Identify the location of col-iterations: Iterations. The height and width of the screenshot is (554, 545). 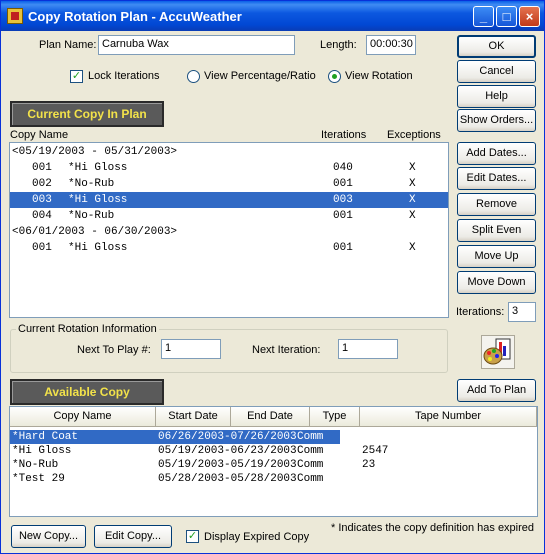
(344, 135).